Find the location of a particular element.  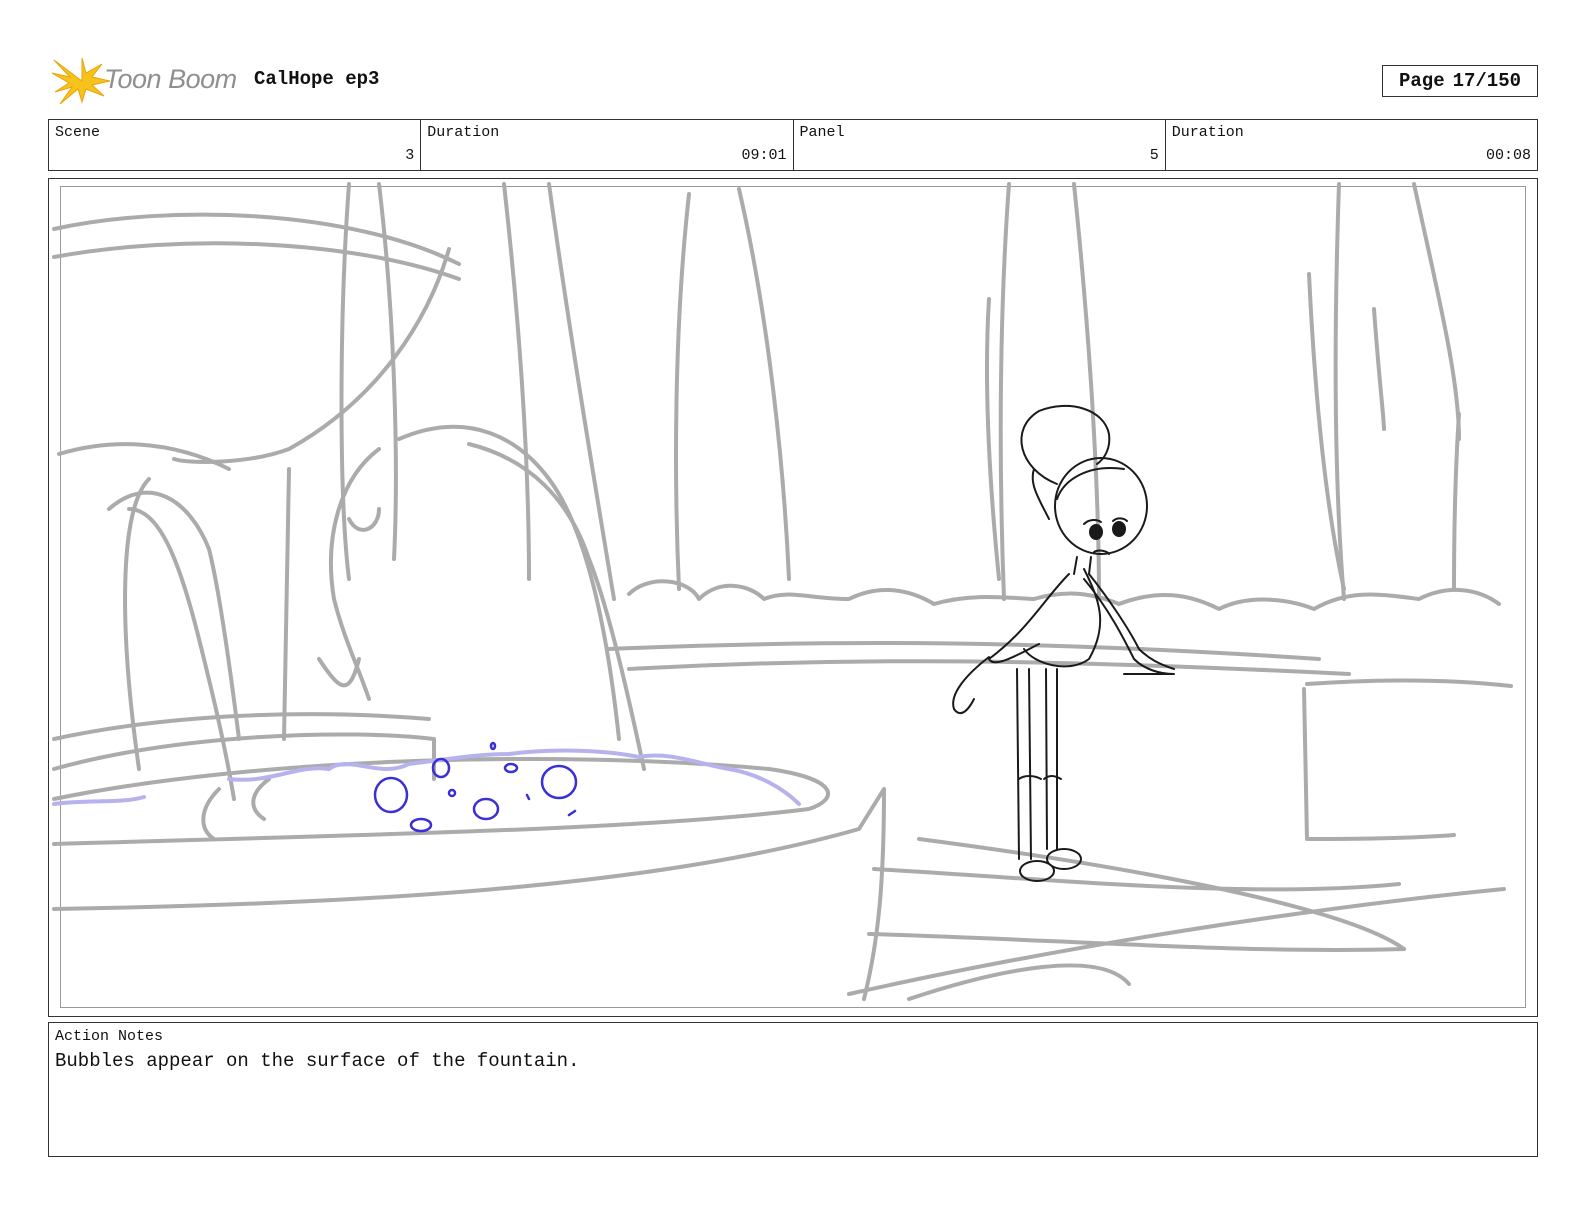

scene-value: 3 is located at coordinates (410, 155).